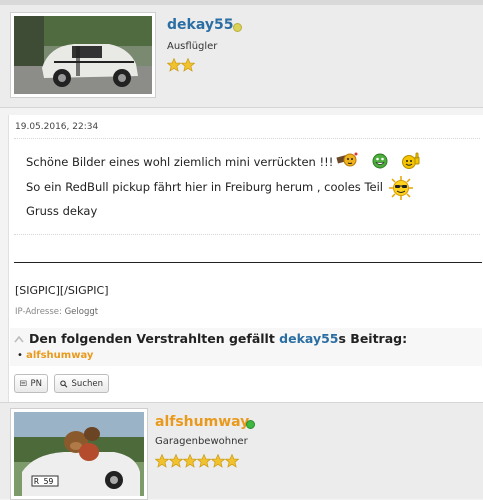 Image resolution: width=483 pixels, height=500 pixels. What do you see at coordinates (57, 127) in the screenshot?
I see `post-date: 19.05.2016, 22:34` at bounding box center [57, 127].